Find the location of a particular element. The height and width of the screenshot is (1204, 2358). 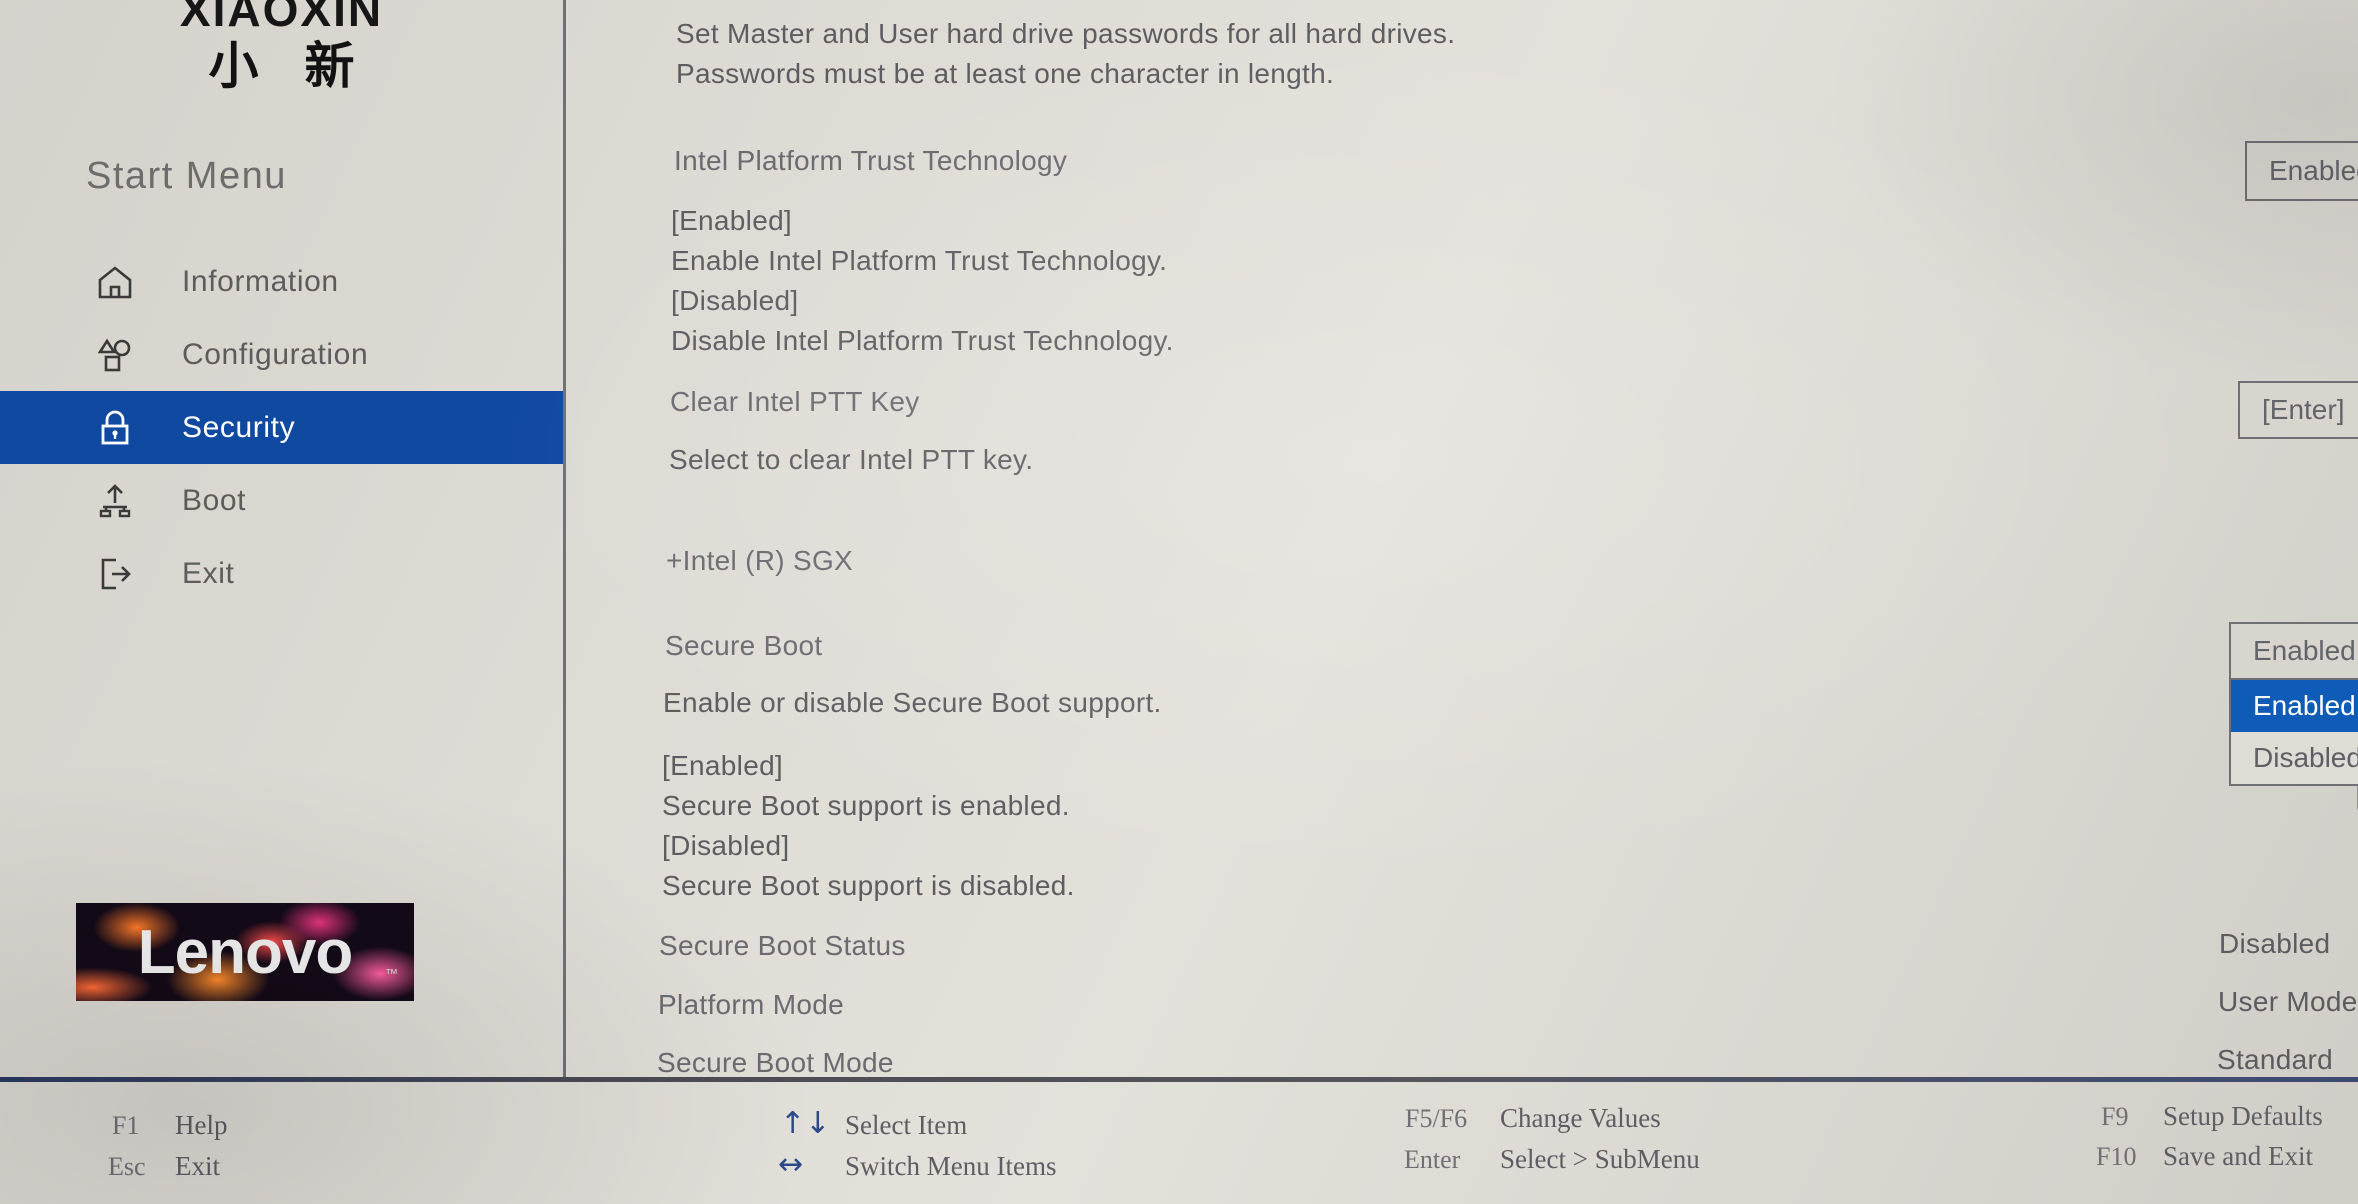

secure-boot-dropdown: Enabled is located at coordinates (2293, 651).